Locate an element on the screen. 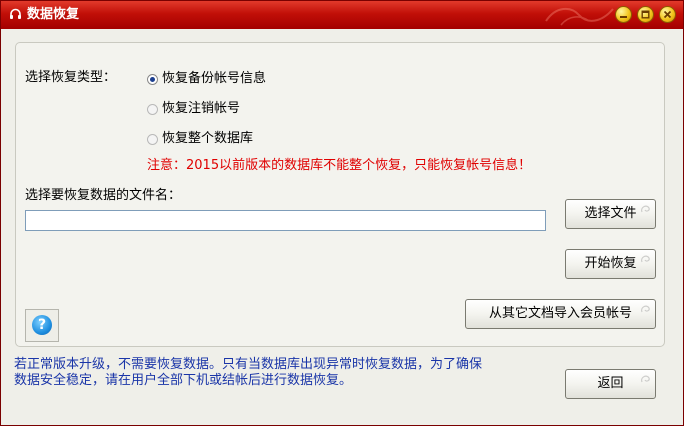  radio-restore-full-database is located at coordinates (152, 139).